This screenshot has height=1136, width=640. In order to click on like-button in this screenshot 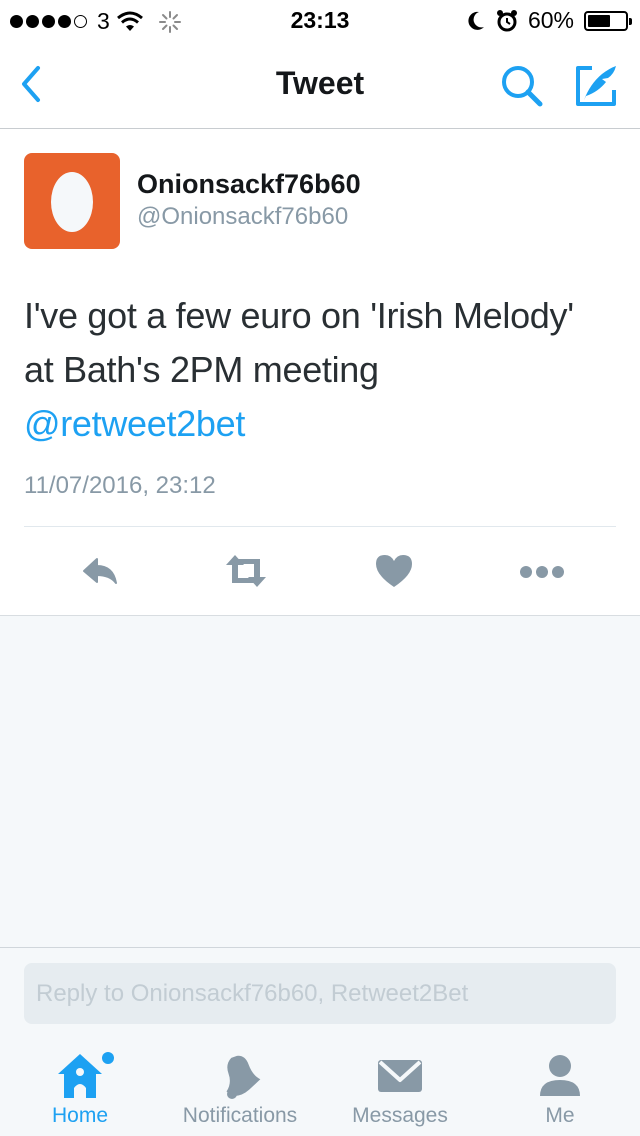, I will do `click(396, 571)`.